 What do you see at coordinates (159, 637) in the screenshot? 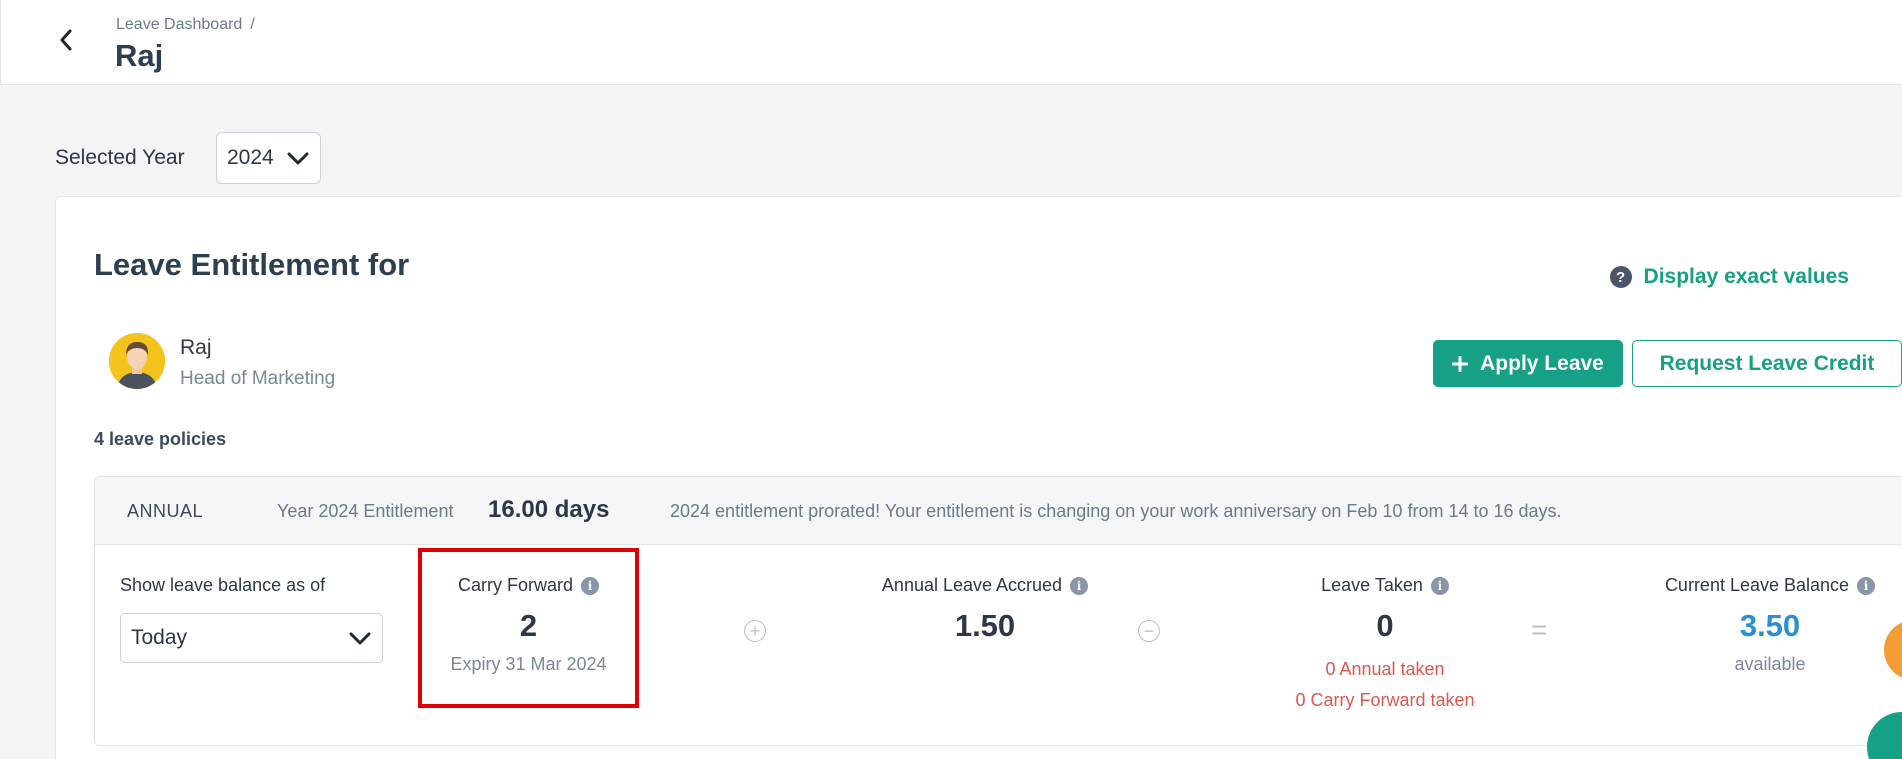
I see `balance-as-of-value: Today` at bounding box center [159, 637].